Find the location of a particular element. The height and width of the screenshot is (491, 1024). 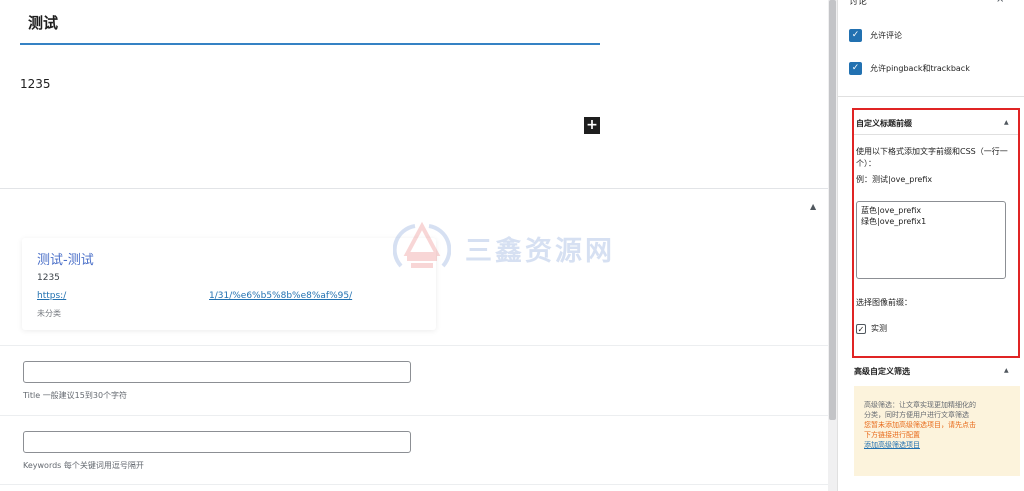

watermark: 三鑫资源网 is located at coordinates (518, 246).